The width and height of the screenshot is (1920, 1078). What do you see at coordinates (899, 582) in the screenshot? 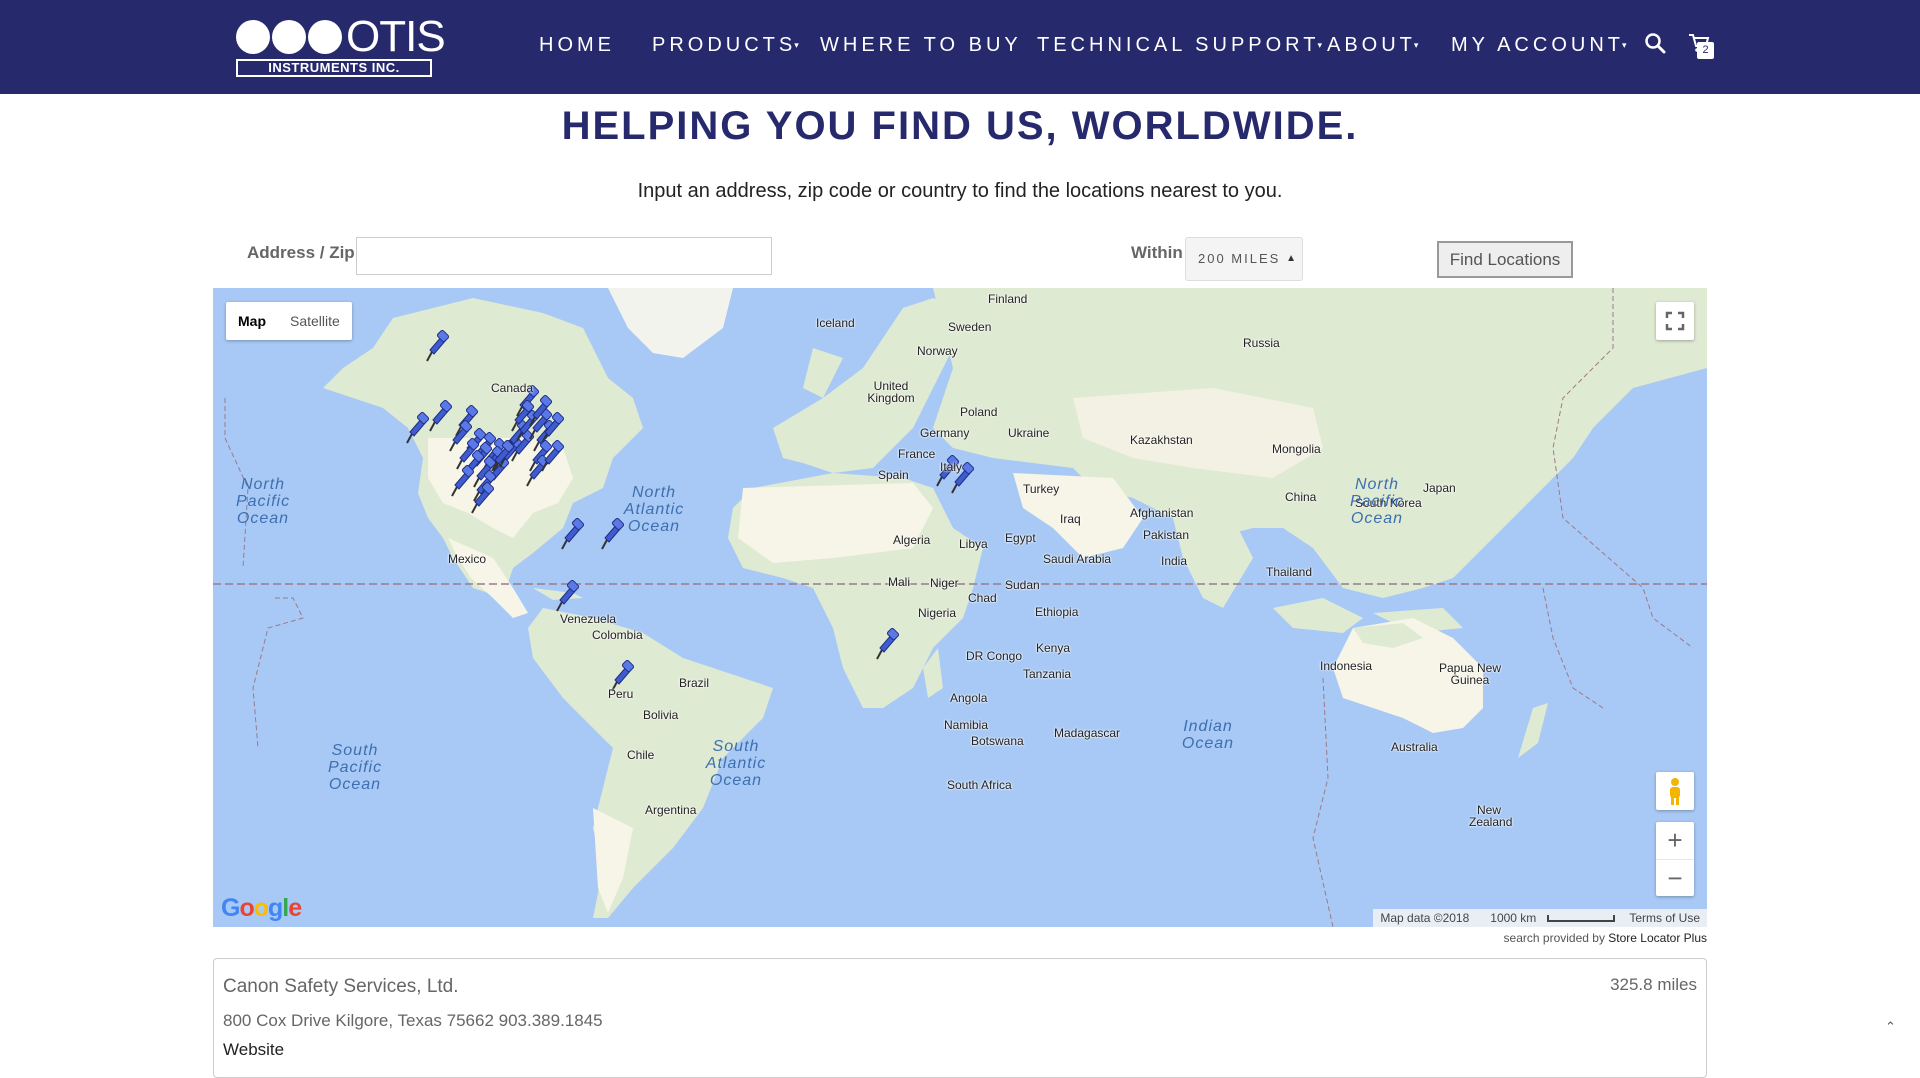
I see `country-label: Mali` at bounding box center [899, 582].